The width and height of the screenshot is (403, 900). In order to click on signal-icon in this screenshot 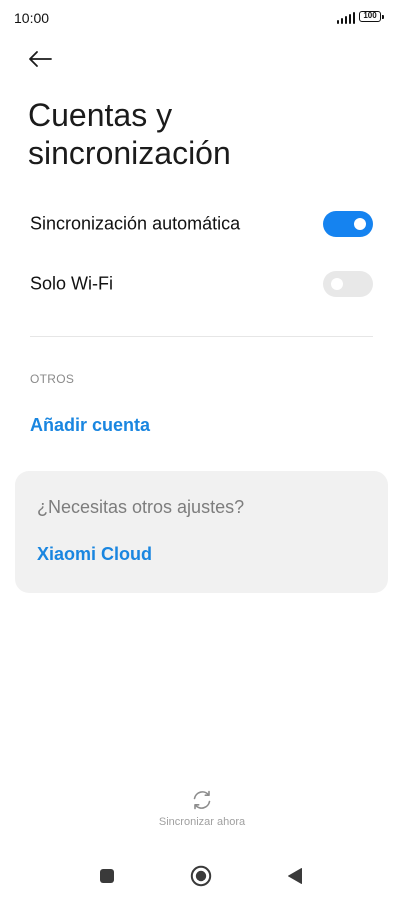, I will do `click(346, 18)`.